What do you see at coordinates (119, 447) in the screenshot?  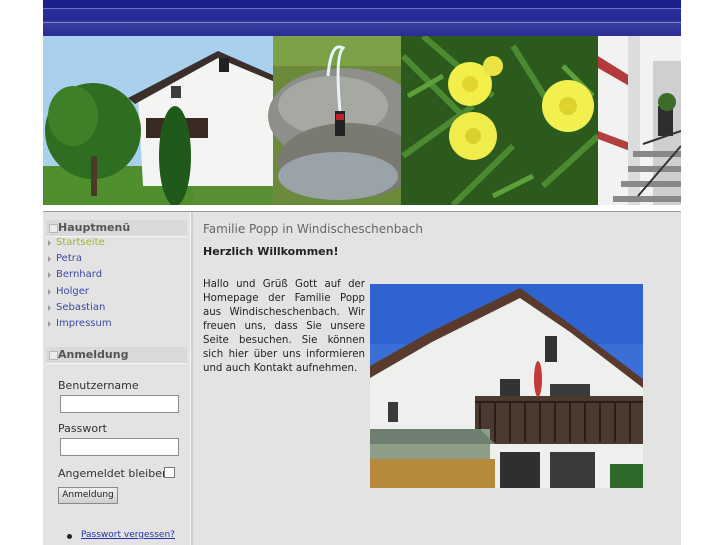 I see `password-field` at bounding box center [119, 447].